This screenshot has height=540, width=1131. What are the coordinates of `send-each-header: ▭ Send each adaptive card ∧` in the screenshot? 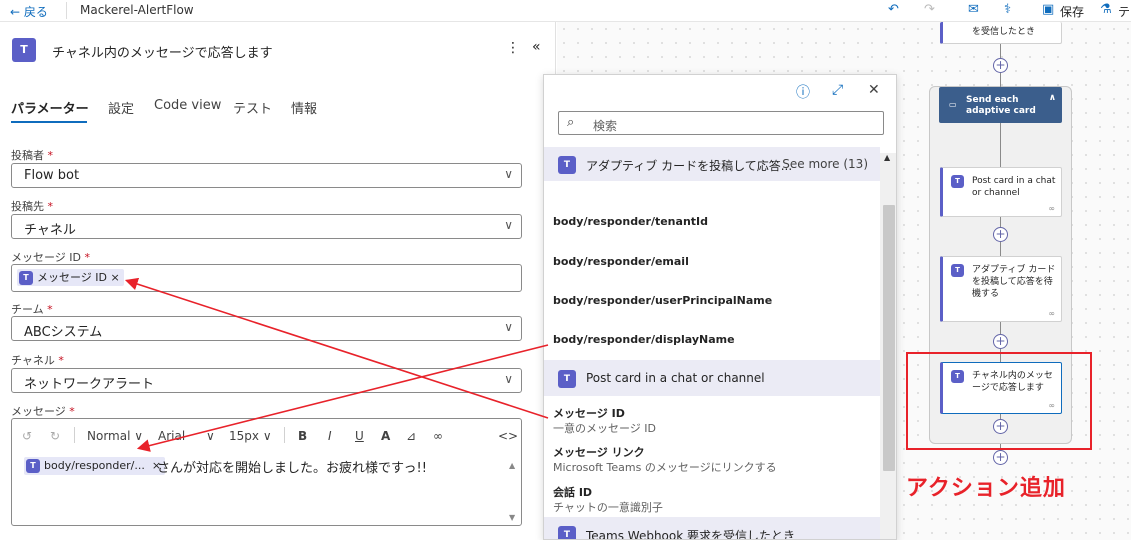 It's located at (1000, 105).